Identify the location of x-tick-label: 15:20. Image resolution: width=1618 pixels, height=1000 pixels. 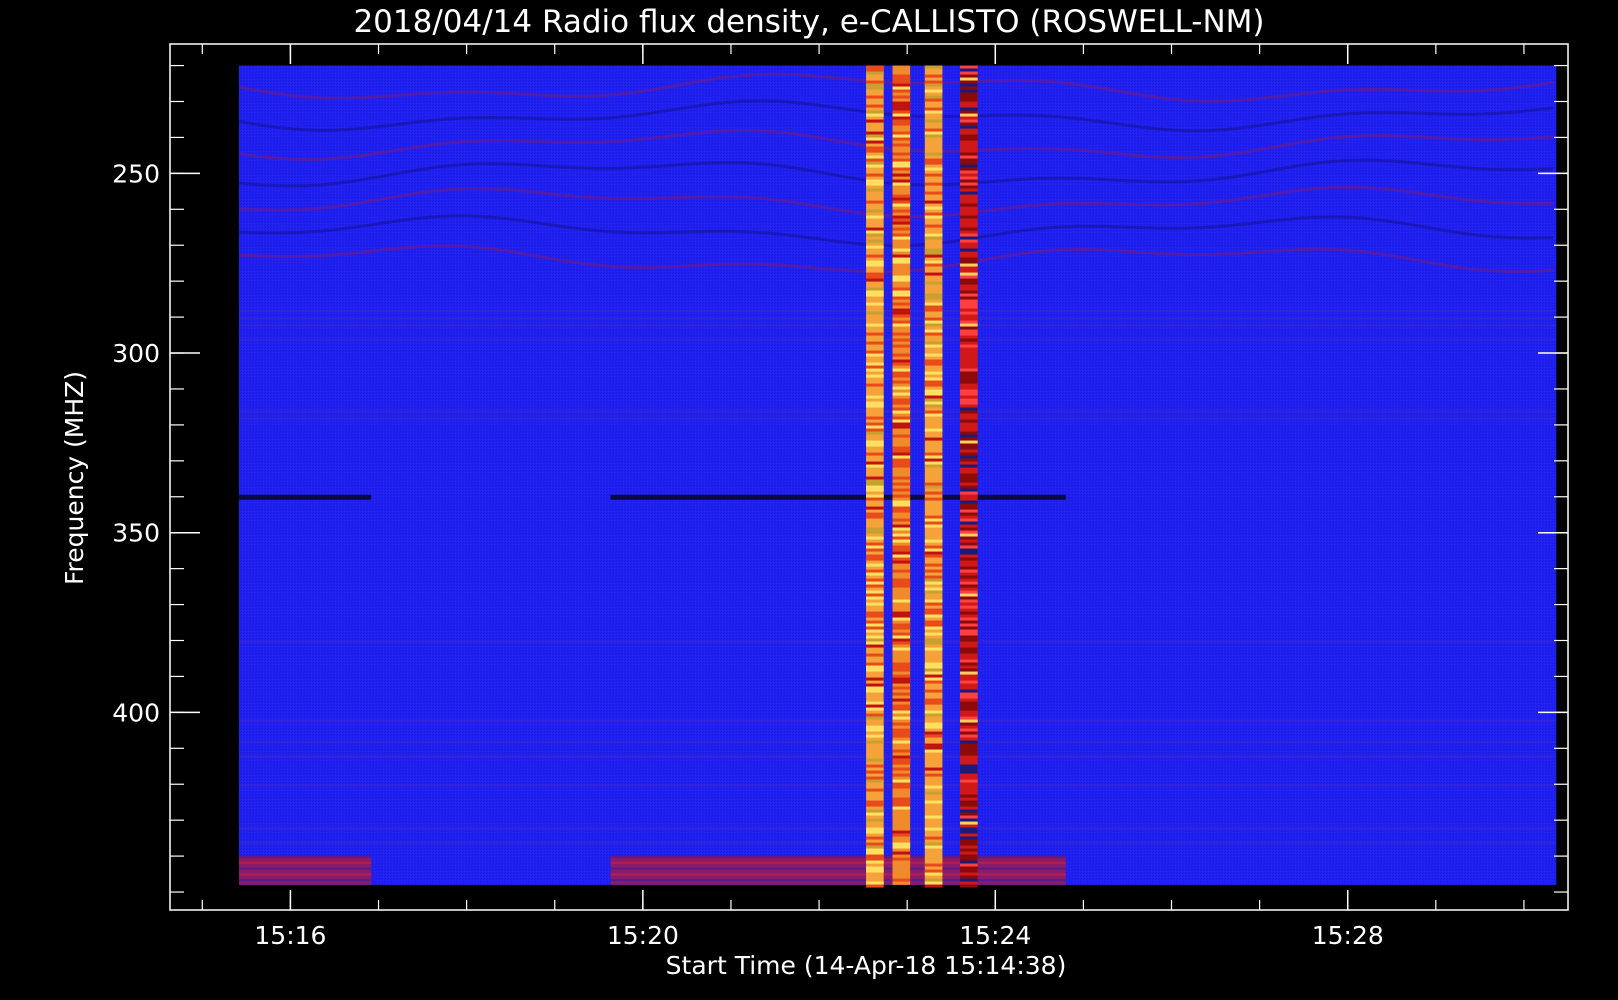
(643, 935).